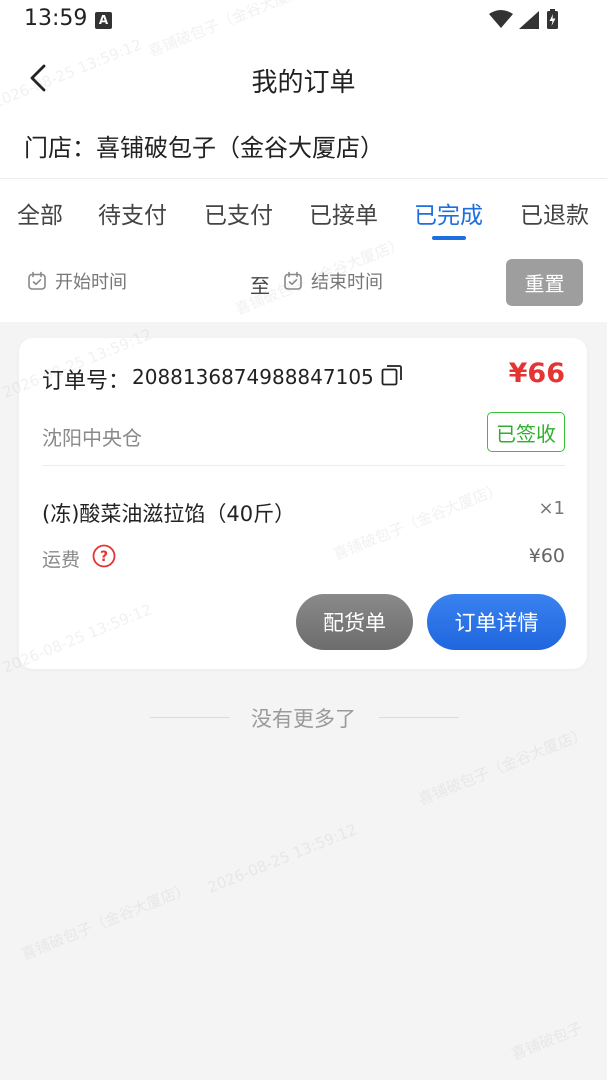 The image size is (607, 1080). Describe the element at coordinates (526, 432) in the screenshot. I see `status-badge: 已签收` at that location.